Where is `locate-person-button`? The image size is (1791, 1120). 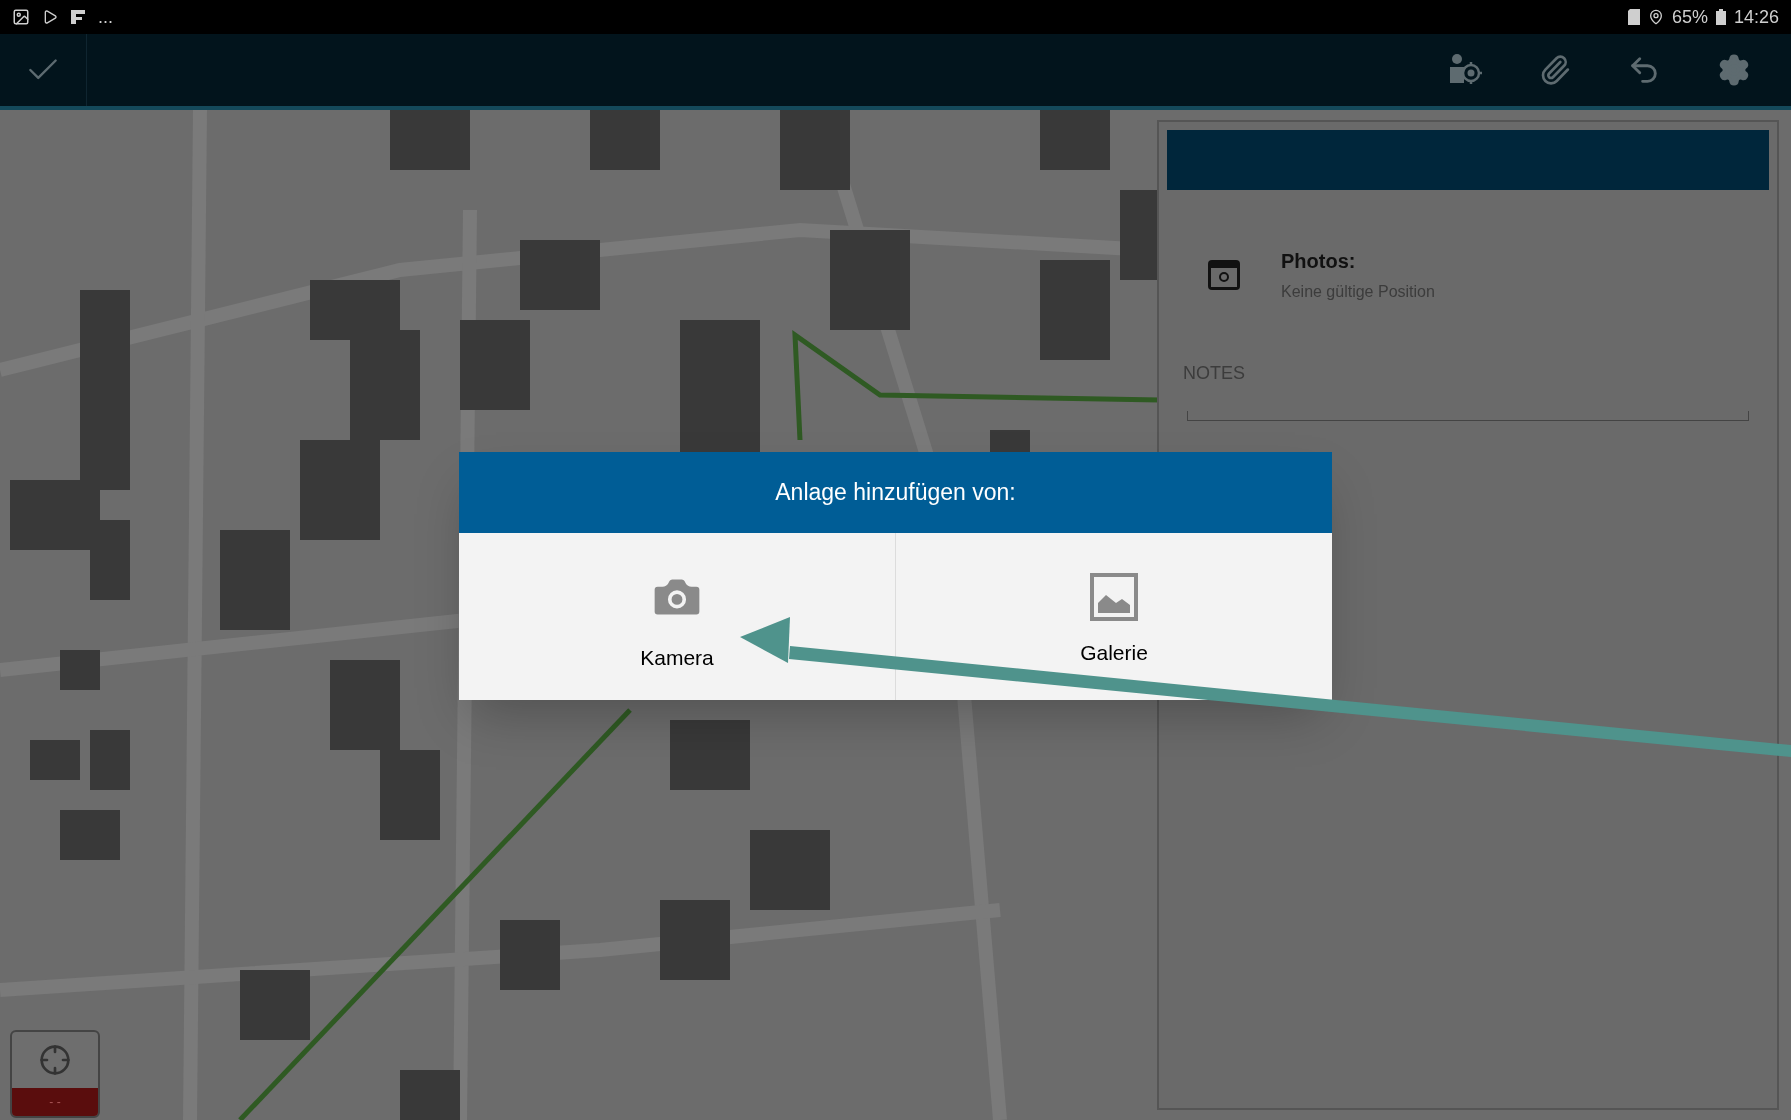
locate-person-button is located at coordinates (1465, 70).